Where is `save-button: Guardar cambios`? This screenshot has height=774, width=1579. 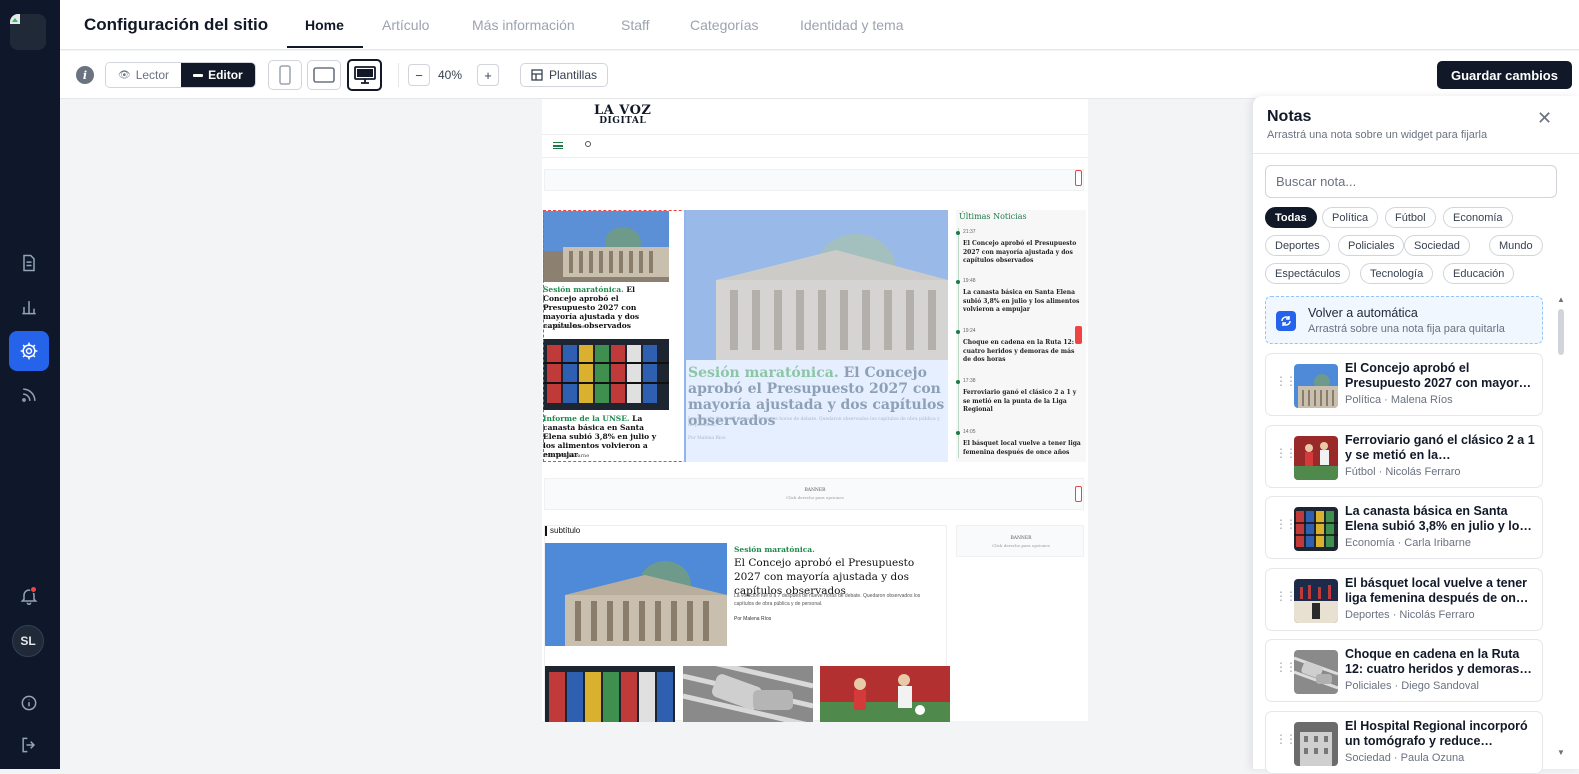 save-button: Guardar cambios is located at coordinates (1504, 75).